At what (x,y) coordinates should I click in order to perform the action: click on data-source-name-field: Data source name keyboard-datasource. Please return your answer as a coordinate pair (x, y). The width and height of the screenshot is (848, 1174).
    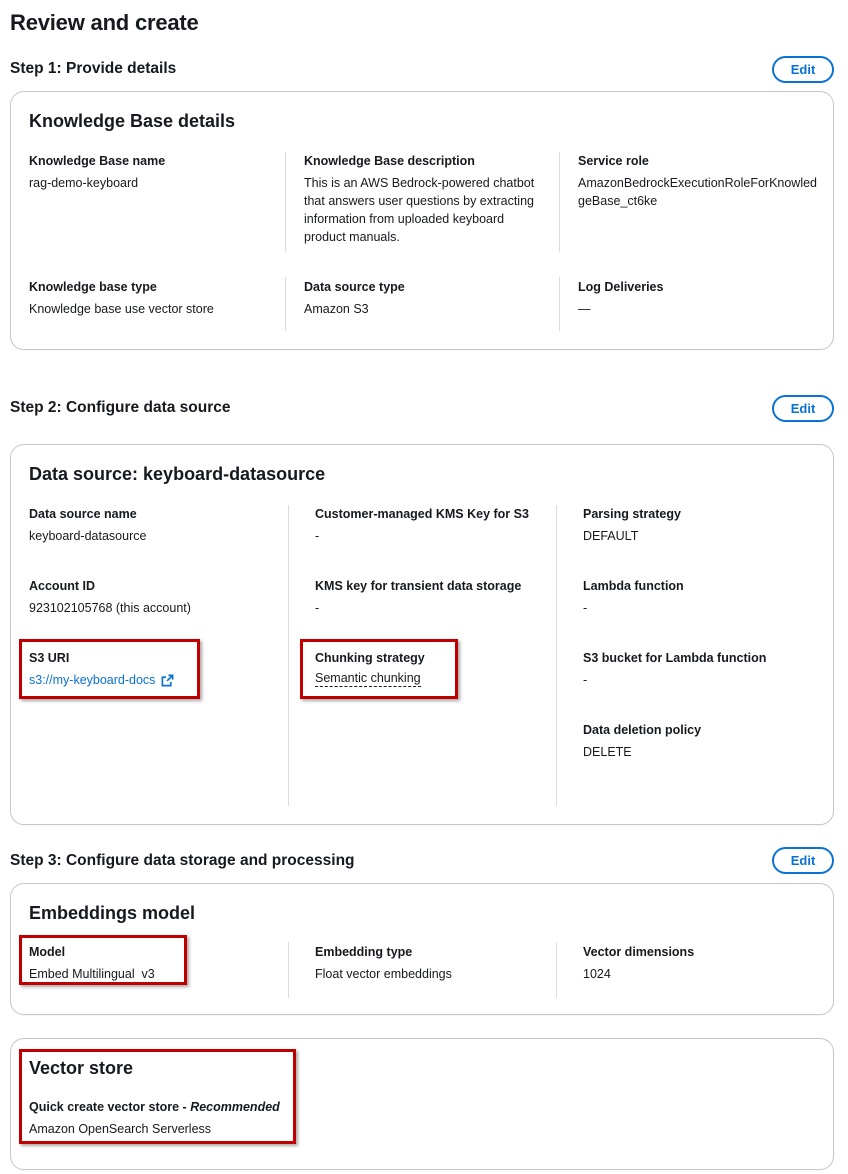
    Looking at the image, I should click on (149, 525).